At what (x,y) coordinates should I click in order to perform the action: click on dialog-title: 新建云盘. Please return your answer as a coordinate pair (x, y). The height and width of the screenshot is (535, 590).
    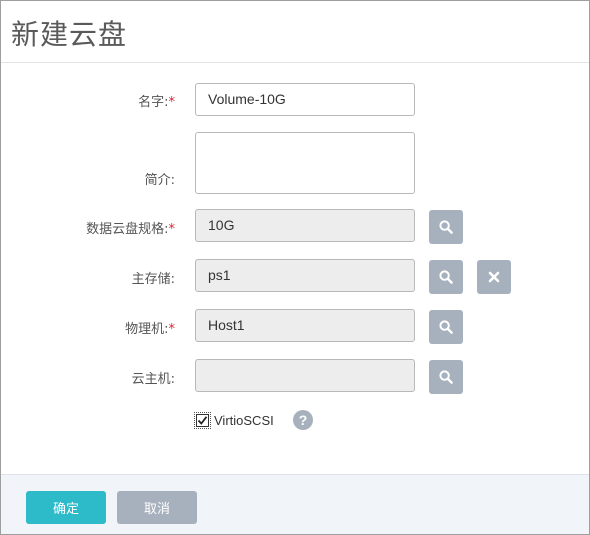
    Looking at the image, I should click on (69, 34).